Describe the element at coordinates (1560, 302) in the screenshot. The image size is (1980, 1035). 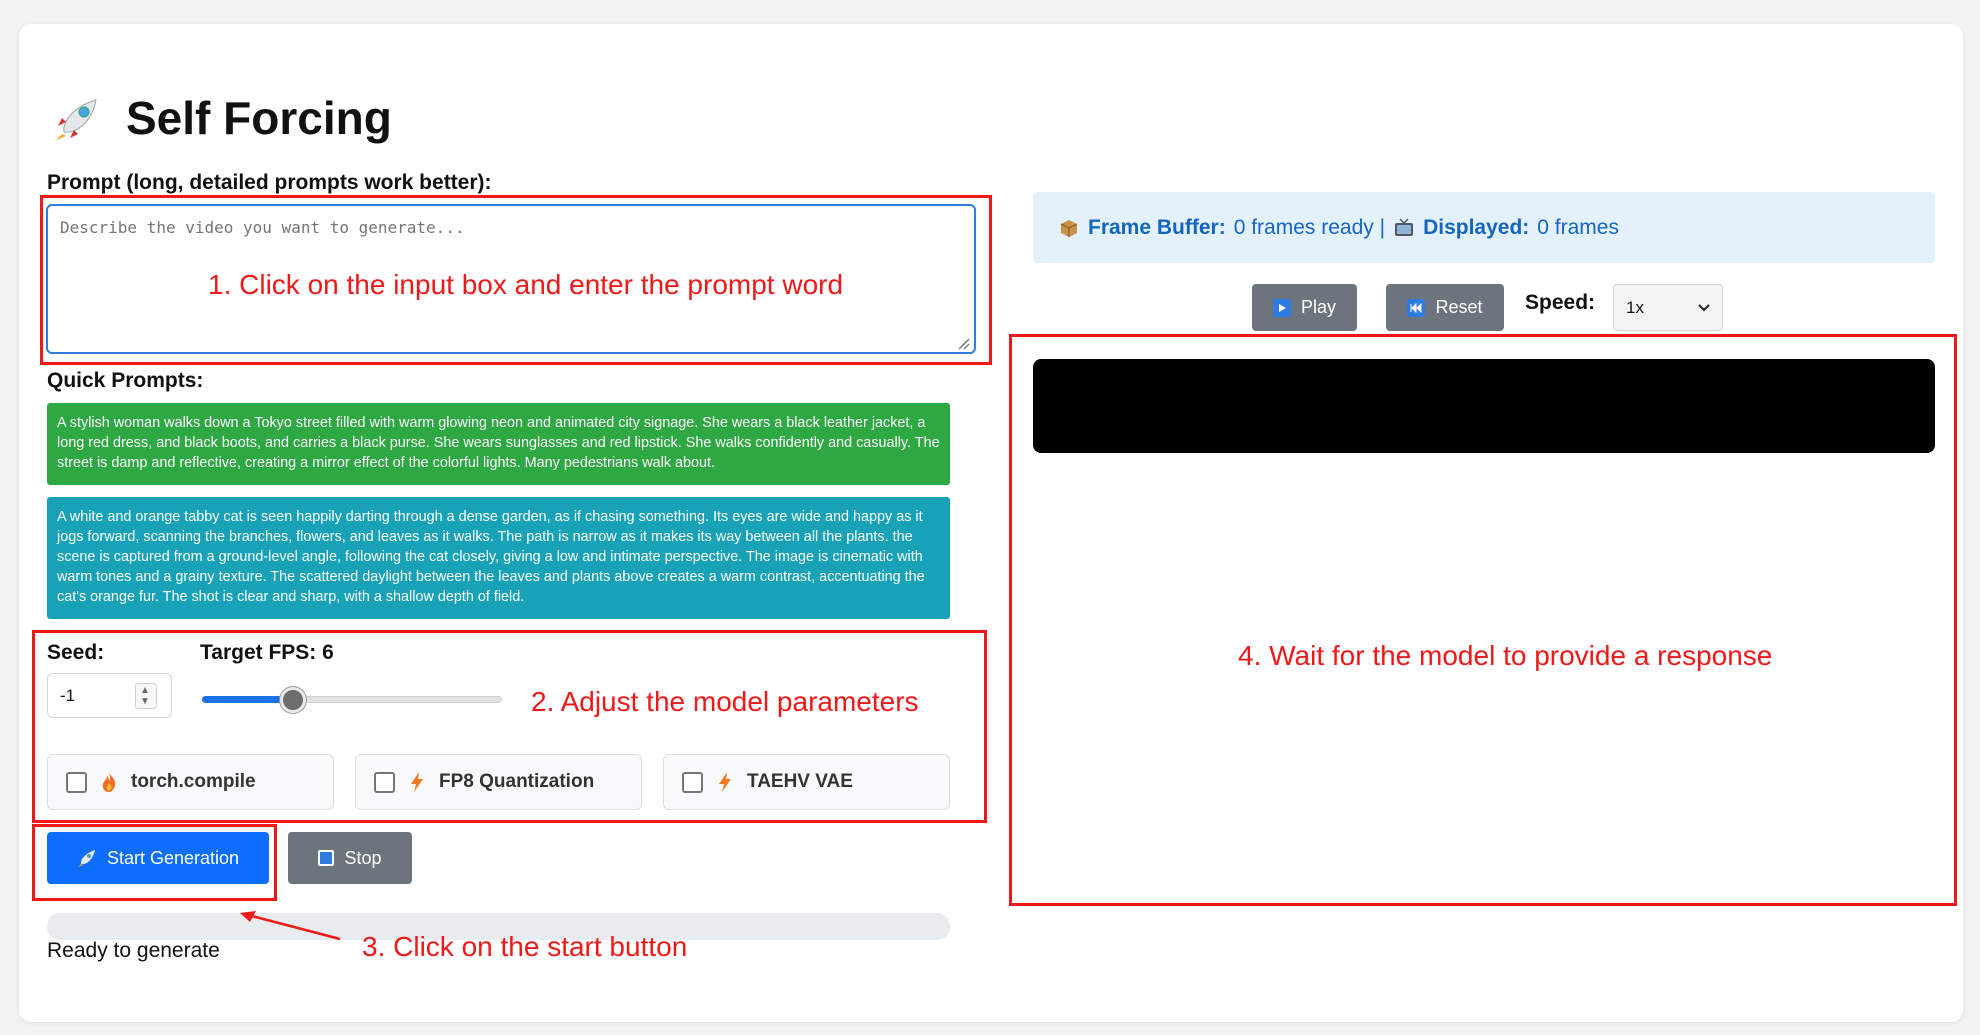
I see `speed-label: Speed:` at that location.